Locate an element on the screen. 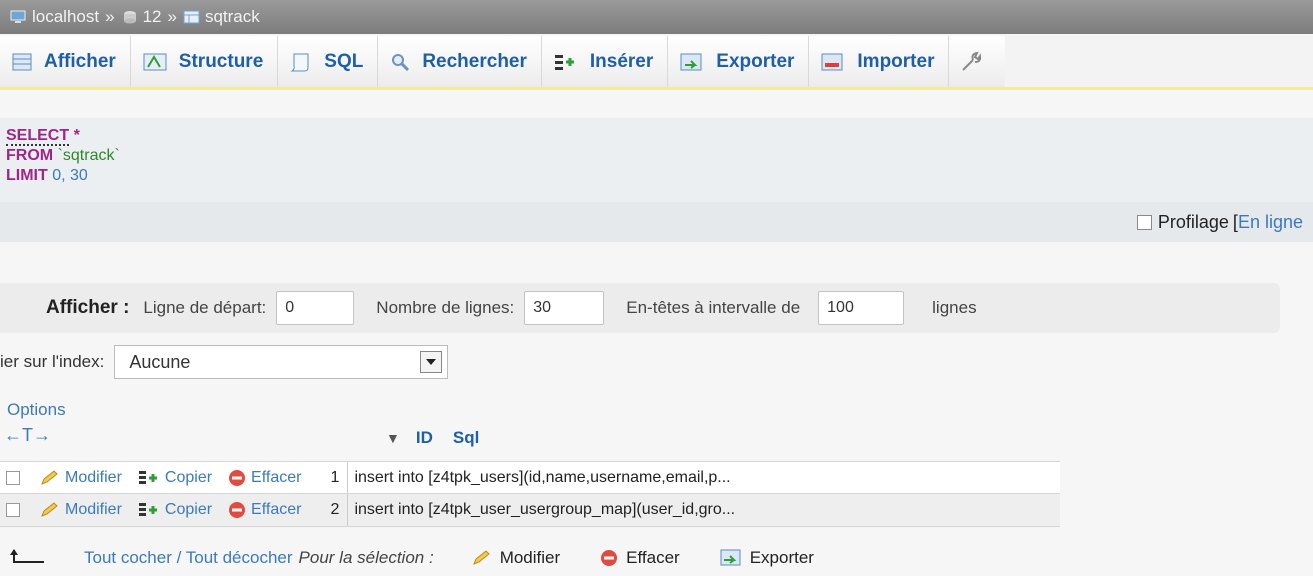  tab-importer: Importer is located at coordinates (879, 61).